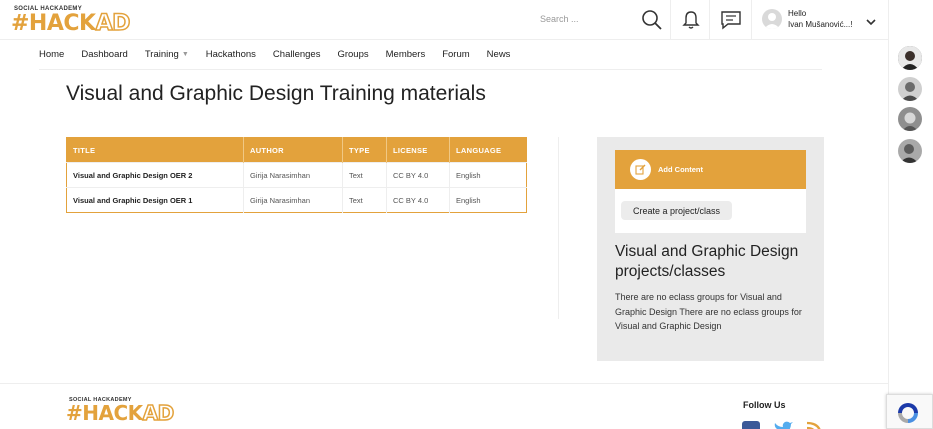 Image resolution: width=933 pixels, height=429 pixels. I want to click on recaptcha-icon, so click(908, 415).